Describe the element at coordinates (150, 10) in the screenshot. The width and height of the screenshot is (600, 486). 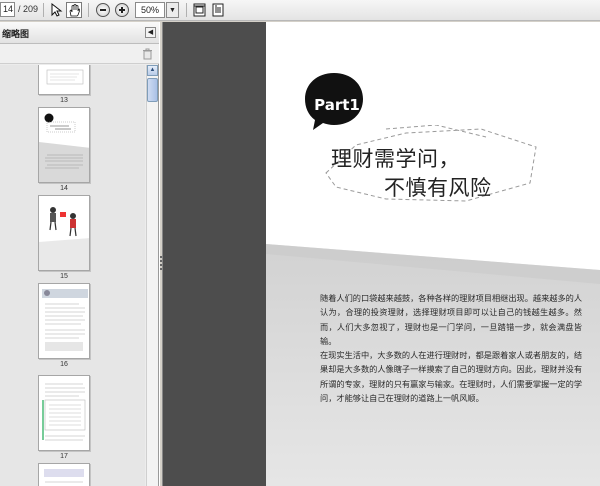
I see `zoom-level-input: 50%` at that location.